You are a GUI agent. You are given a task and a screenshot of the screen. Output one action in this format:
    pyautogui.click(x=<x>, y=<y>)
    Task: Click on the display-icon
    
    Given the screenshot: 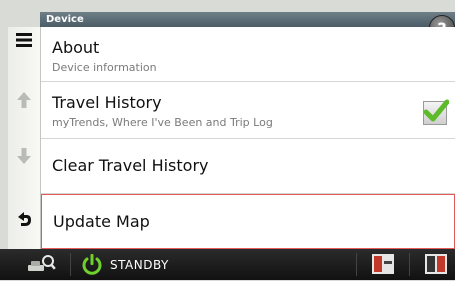 What is the action you would take?
    pyautogui.click(x=383, y=264)
    